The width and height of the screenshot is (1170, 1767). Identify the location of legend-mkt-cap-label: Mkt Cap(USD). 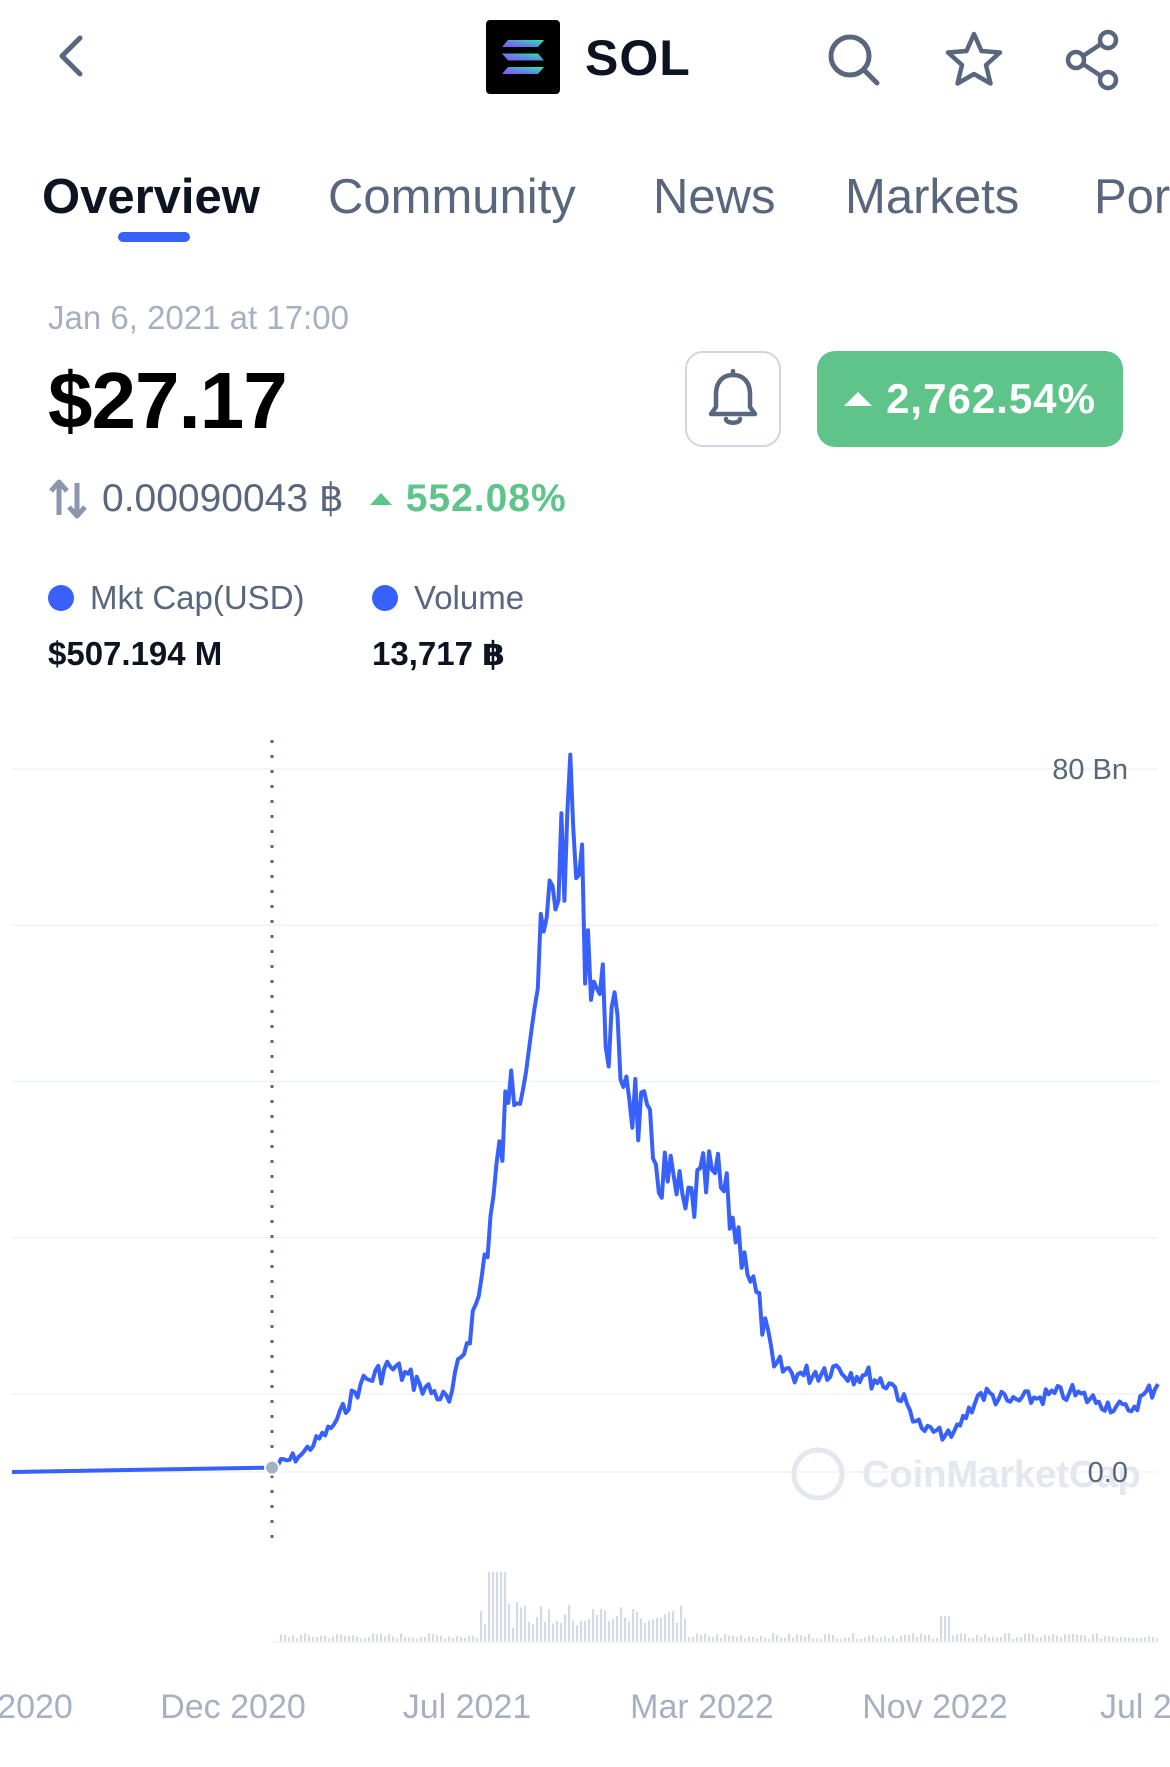
(197, 597).